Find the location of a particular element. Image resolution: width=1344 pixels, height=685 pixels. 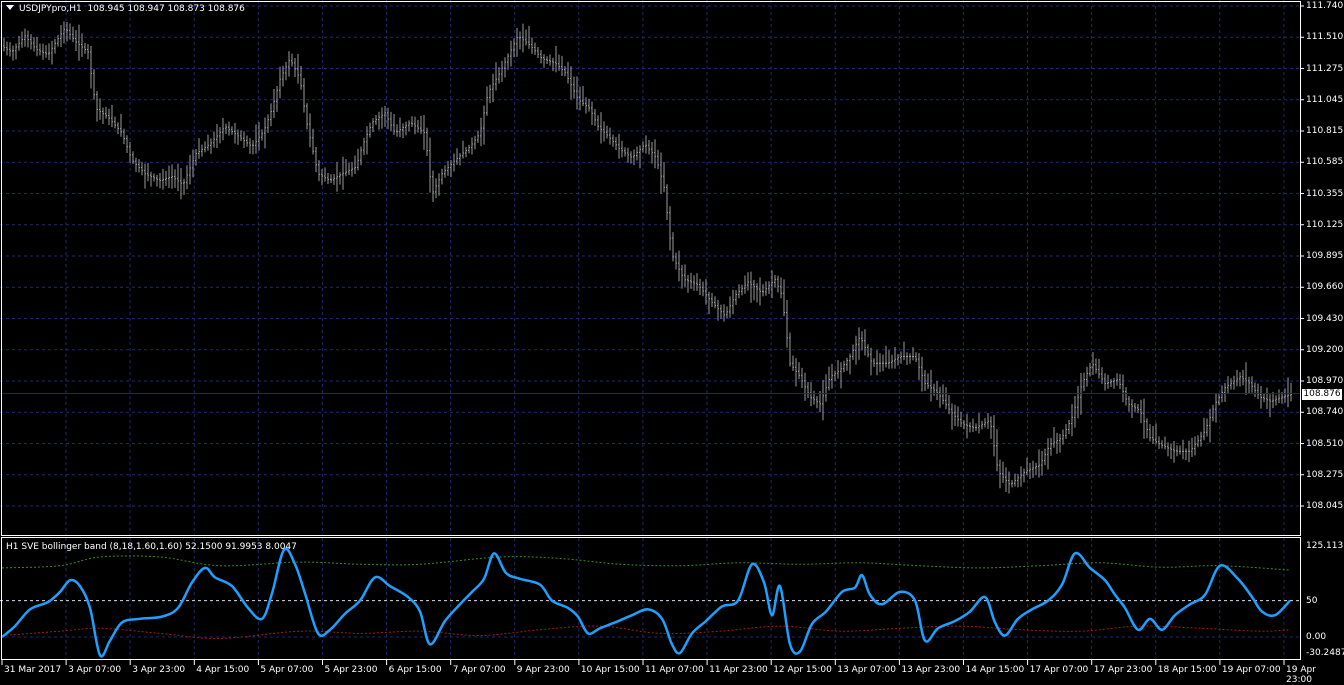

dropdown-triangle-icon is located at coordinates (10, 7).